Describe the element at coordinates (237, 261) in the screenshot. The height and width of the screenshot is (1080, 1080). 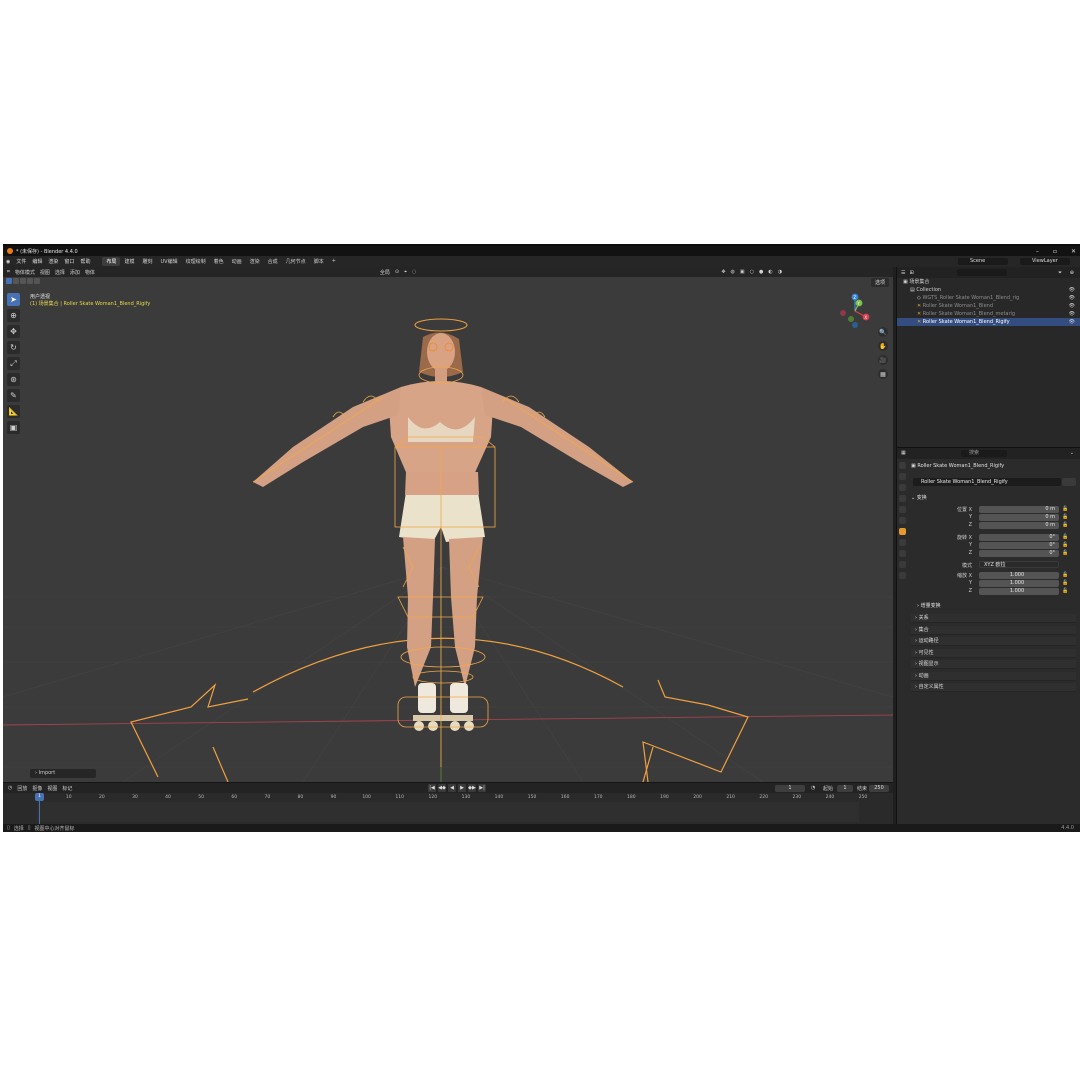
I see `tab-animation: 动画` at that location.